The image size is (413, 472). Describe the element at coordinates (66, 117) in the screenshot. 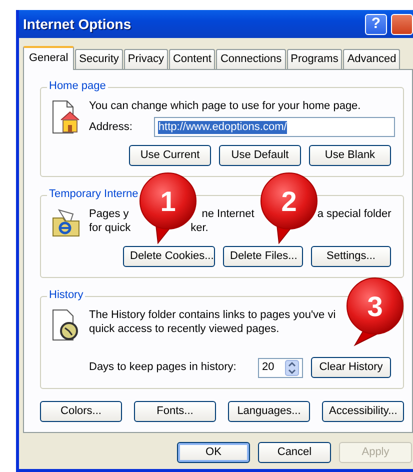

I see `house-page-icon` at that location.